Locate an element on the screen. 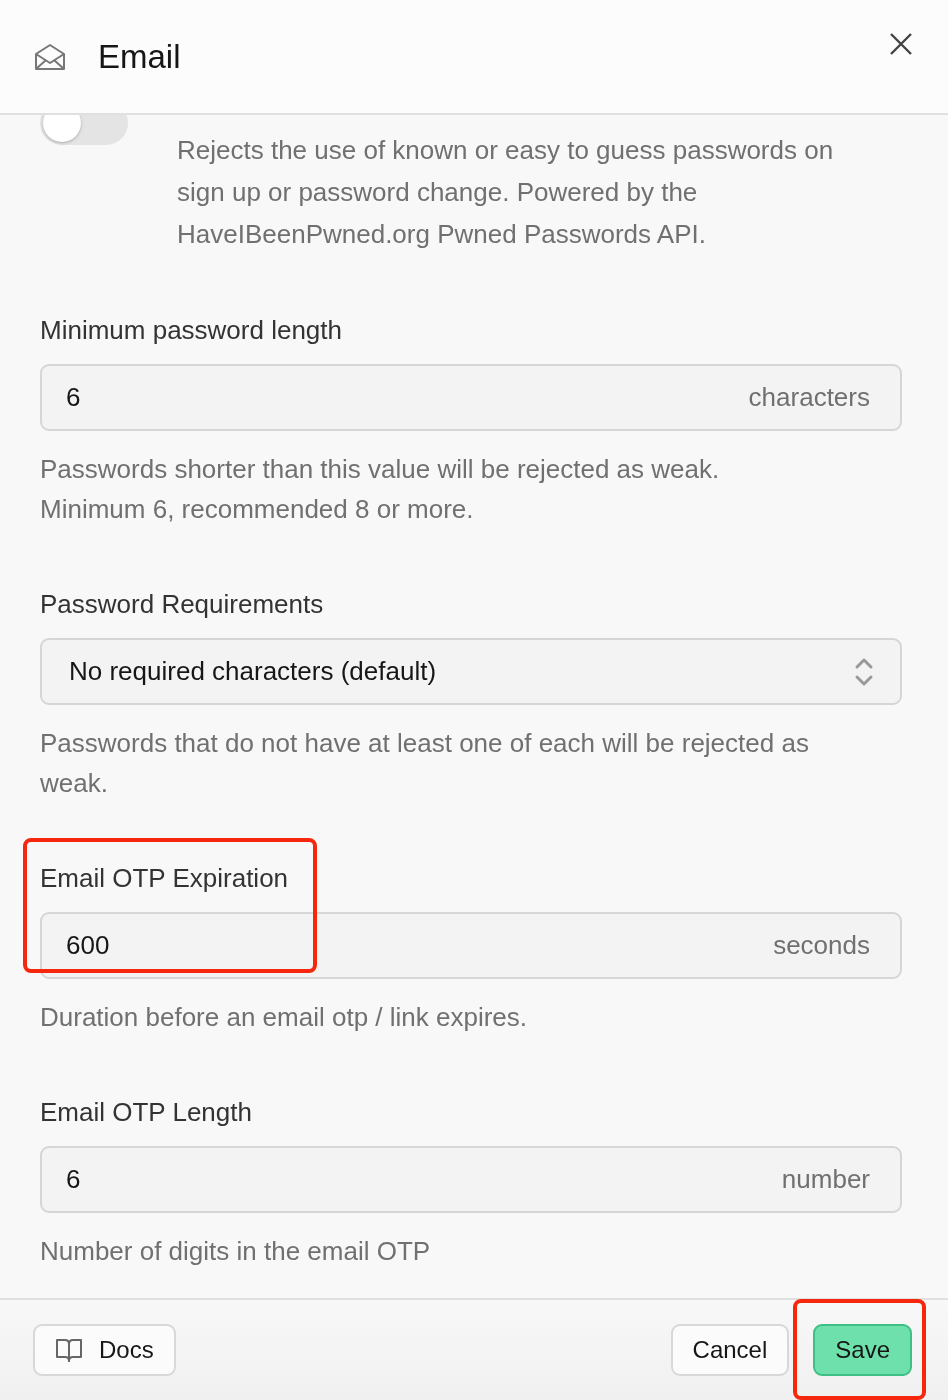 The width and height of the screenshot is (948, 1400). toggle-description: Rejects the use of known or easy to guess passwords on sign up or password change. Powered by the HaveIBeenPwned.org Pwned Passwords API. is located at coordinates (506, 192).